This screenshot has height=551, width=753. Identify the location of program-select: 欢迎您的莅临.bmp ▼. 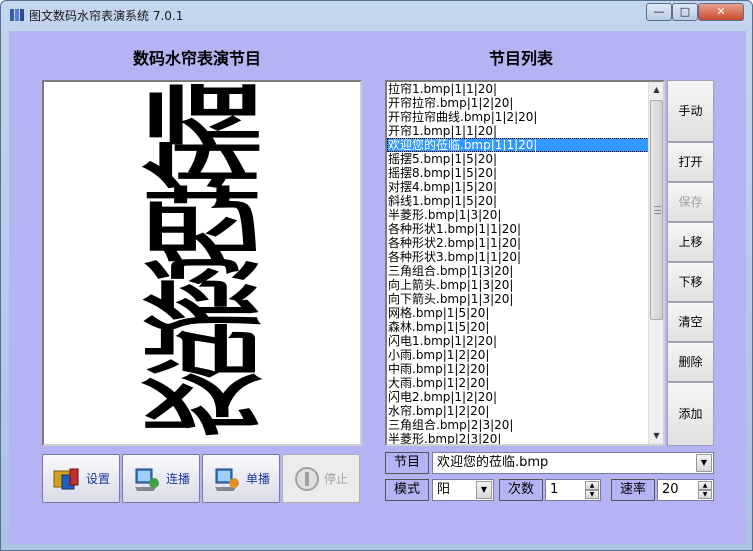
(573, 463).